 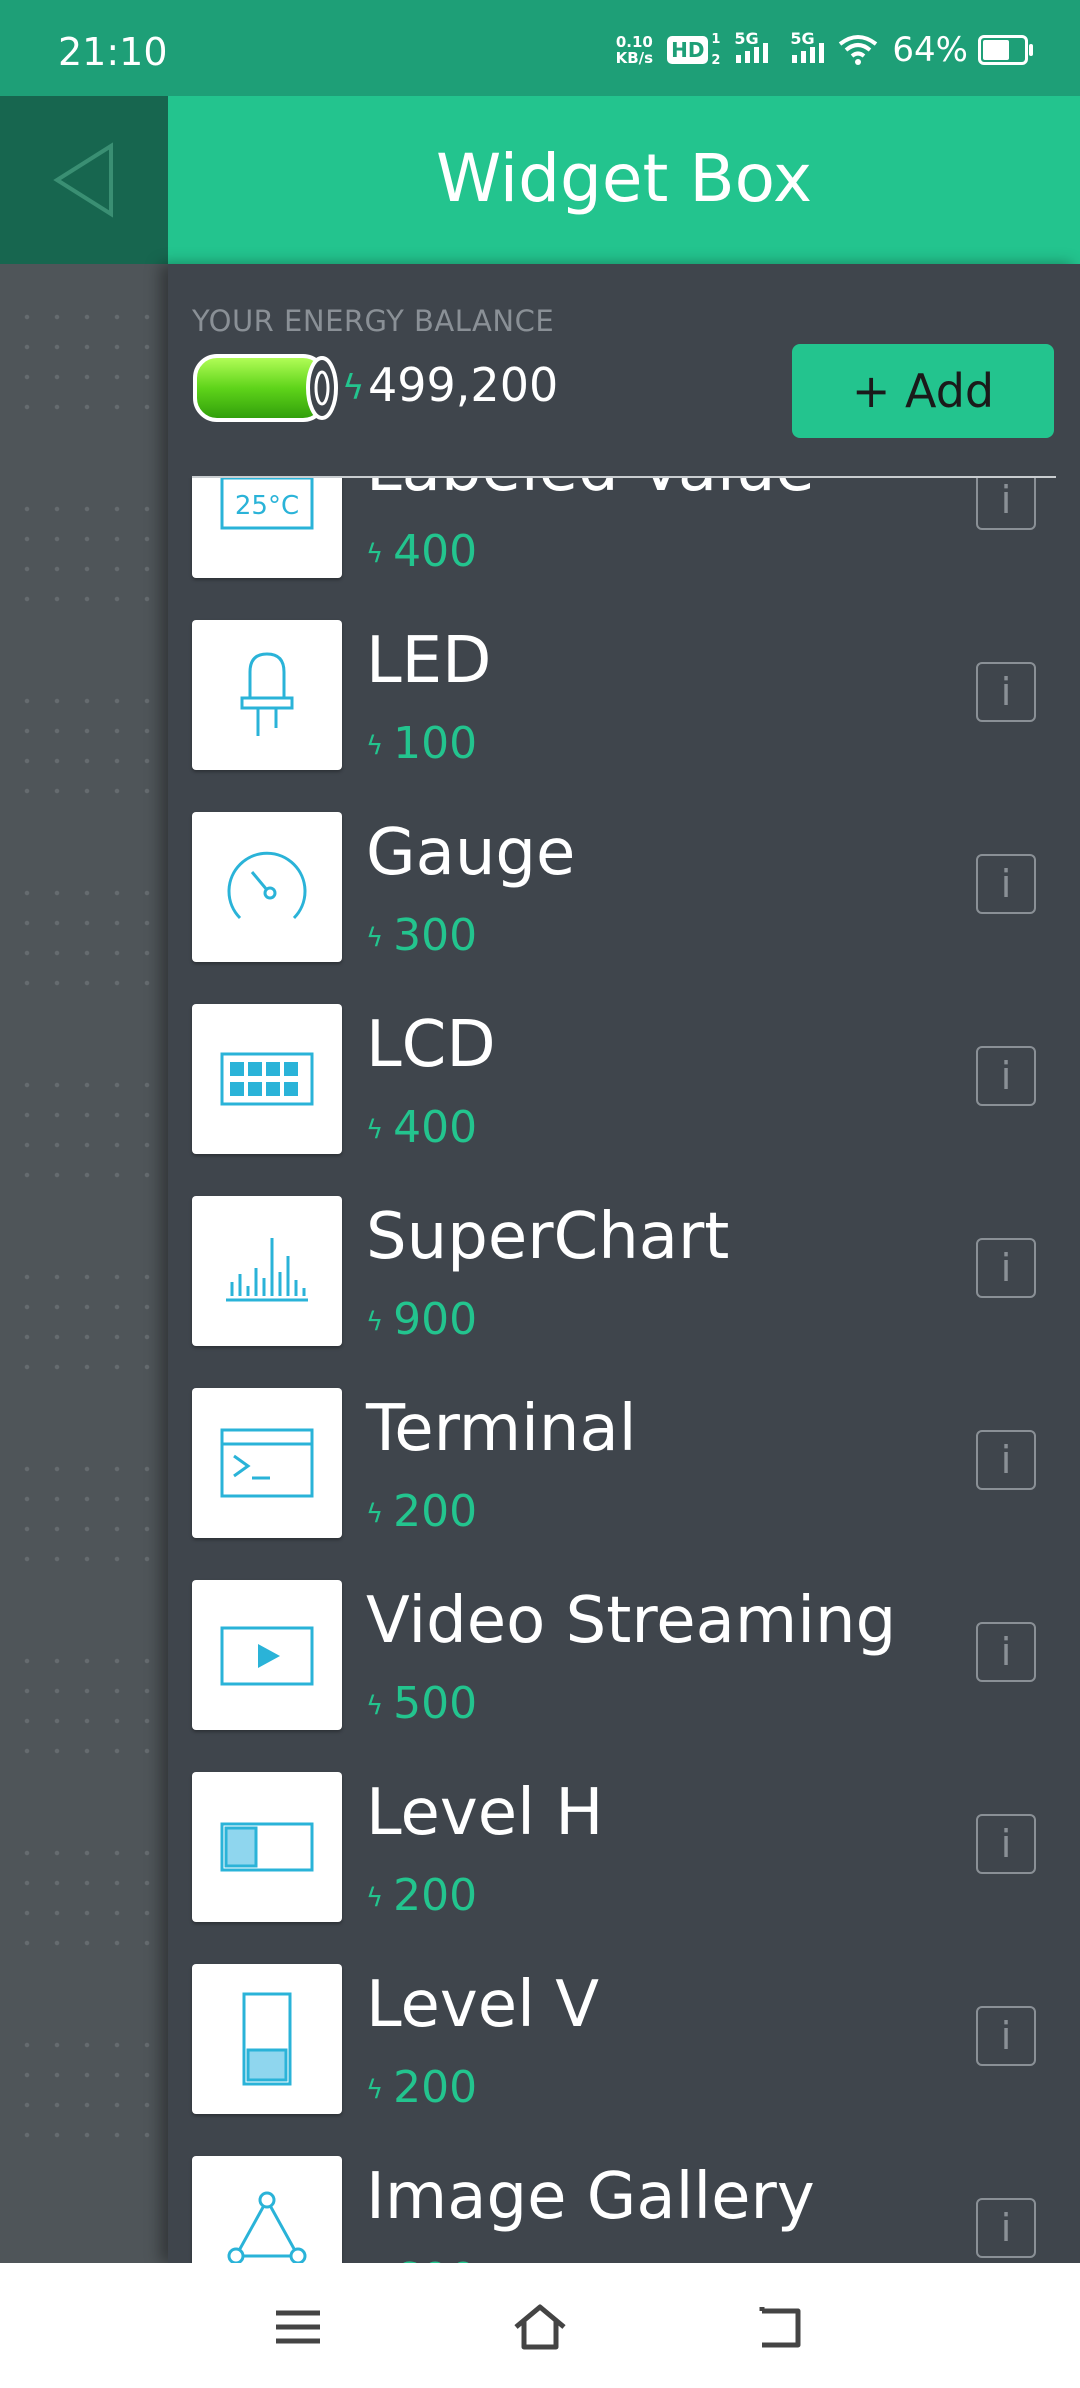 I want to click on network-speed: 0.10 KB/s, so click(x=634, y=50).